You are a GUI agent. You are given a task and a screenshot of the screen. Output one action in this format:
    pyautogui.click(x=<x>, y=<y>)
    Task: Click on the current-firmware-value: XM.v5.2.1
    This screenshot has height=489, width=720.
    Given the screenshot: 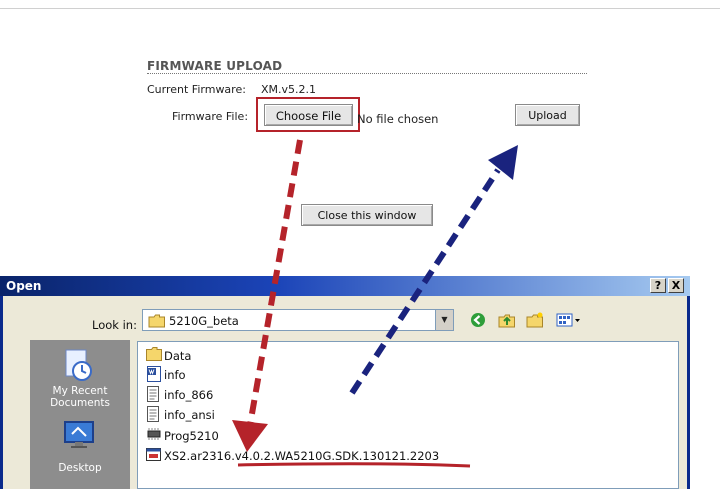 What is the action you would take?
    pyautogui.click(x=289, y=89)
    